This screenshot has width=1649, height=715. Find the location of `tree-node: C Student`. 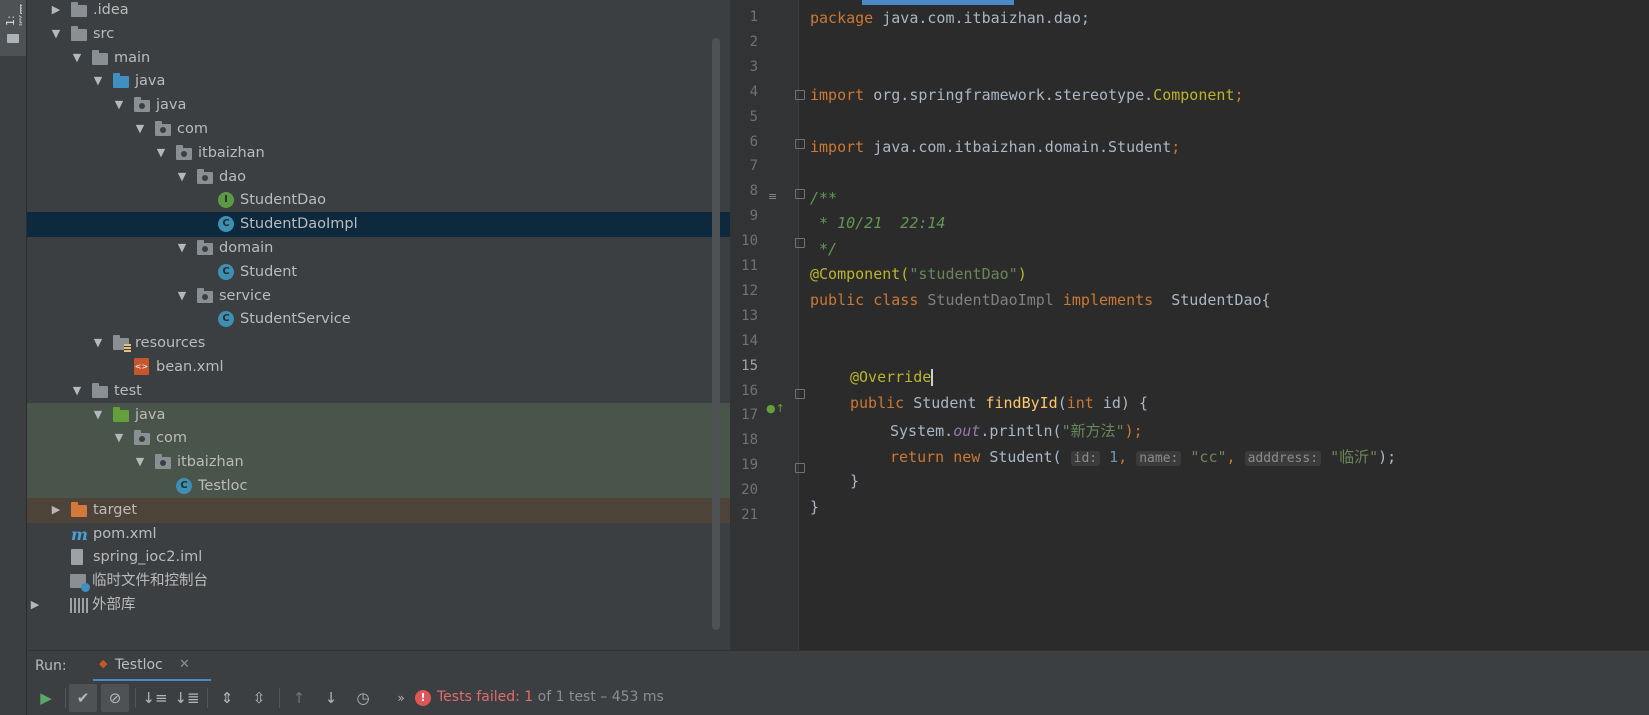

tree-node: C Student is located at coordinates (378, 272).